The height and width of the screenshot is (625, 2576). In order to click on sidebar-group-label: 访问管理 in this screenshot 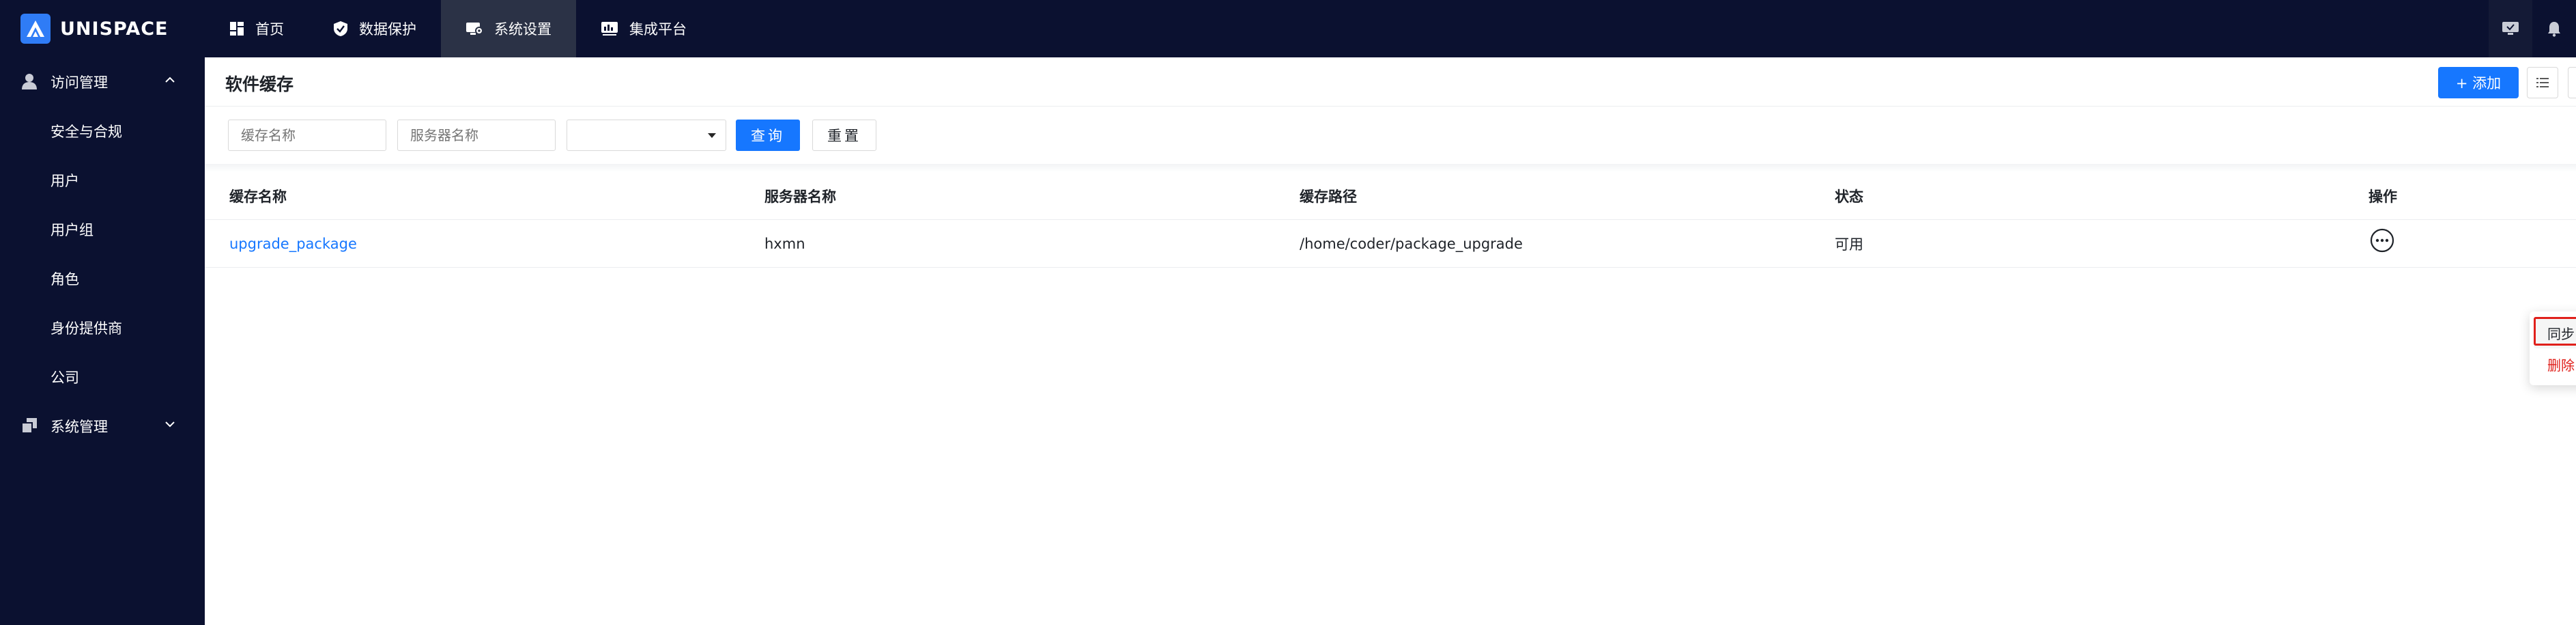, I will do `click(79, 82)`.